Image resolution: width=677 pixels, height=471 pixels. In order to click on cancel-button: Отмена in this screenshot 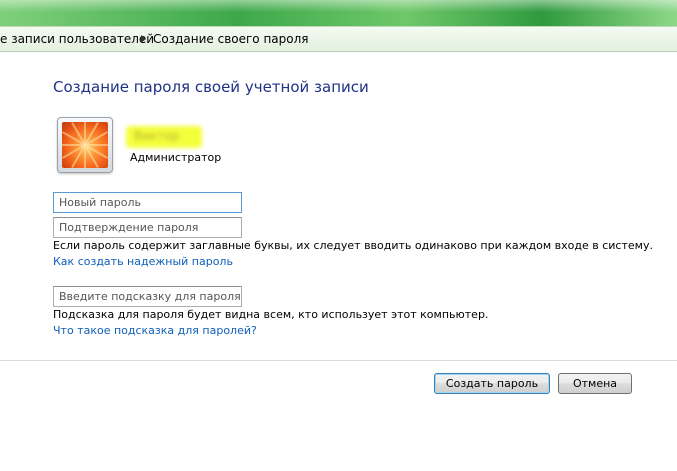, I will do `click(595, 383)`.